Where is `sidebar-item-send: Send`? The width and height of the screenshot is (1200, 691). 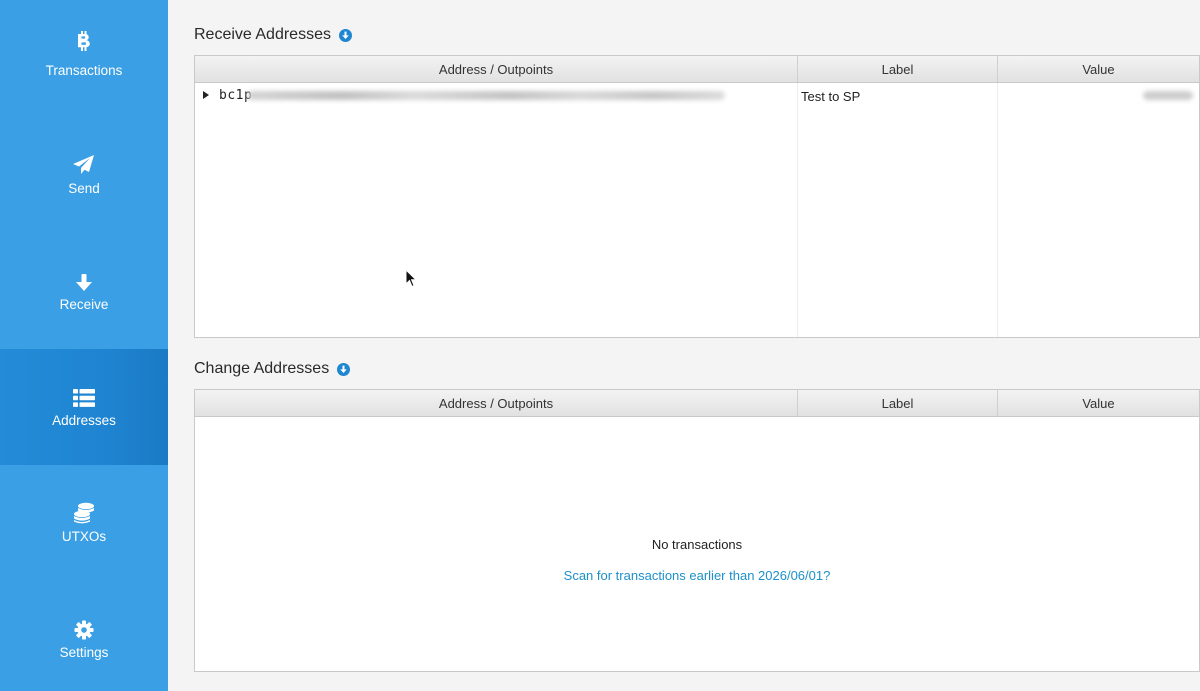 sidebar-item-send: Send is located at coordinates (84, 174).